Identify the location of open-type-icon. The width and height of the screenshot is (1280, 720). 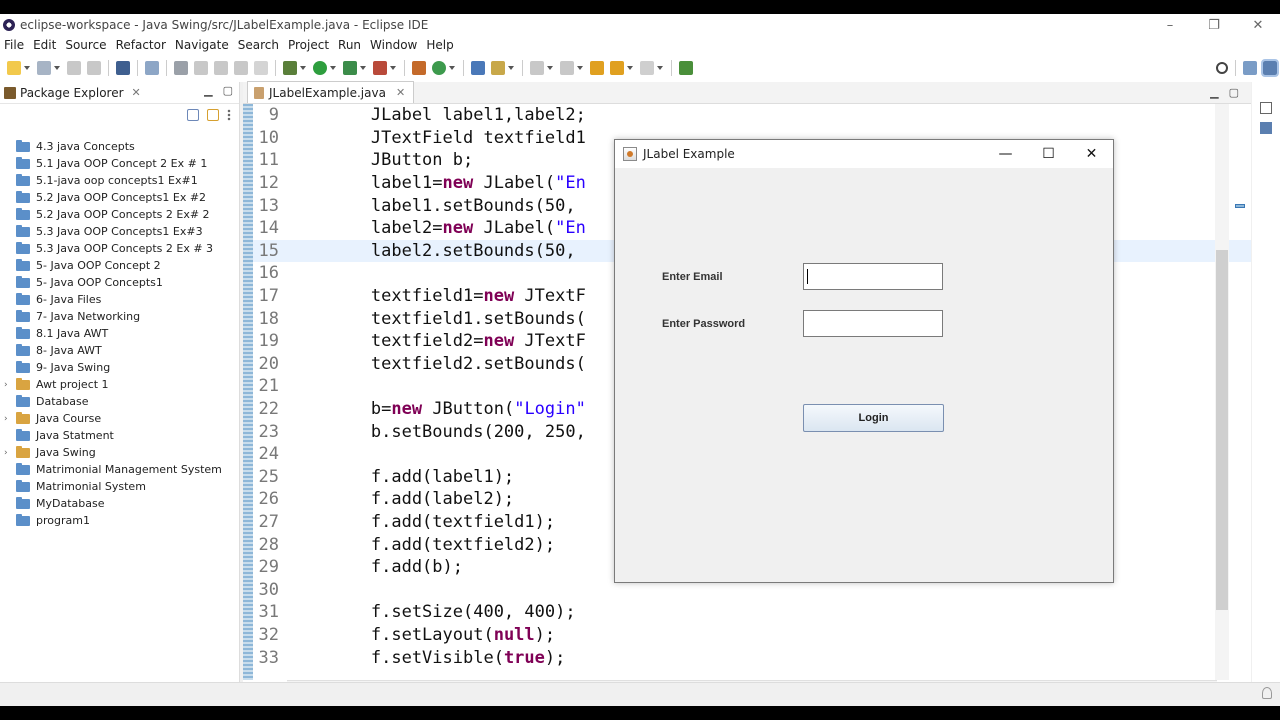
(44, 68).